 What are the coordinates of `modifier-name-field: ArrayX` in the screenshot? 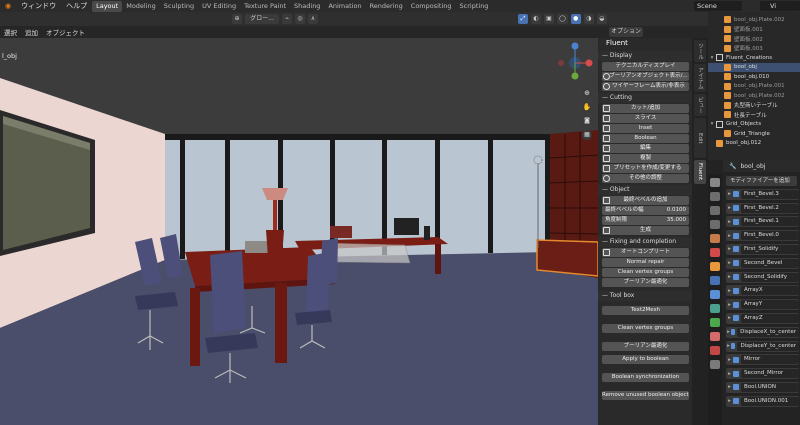 It's located at (770, 291).